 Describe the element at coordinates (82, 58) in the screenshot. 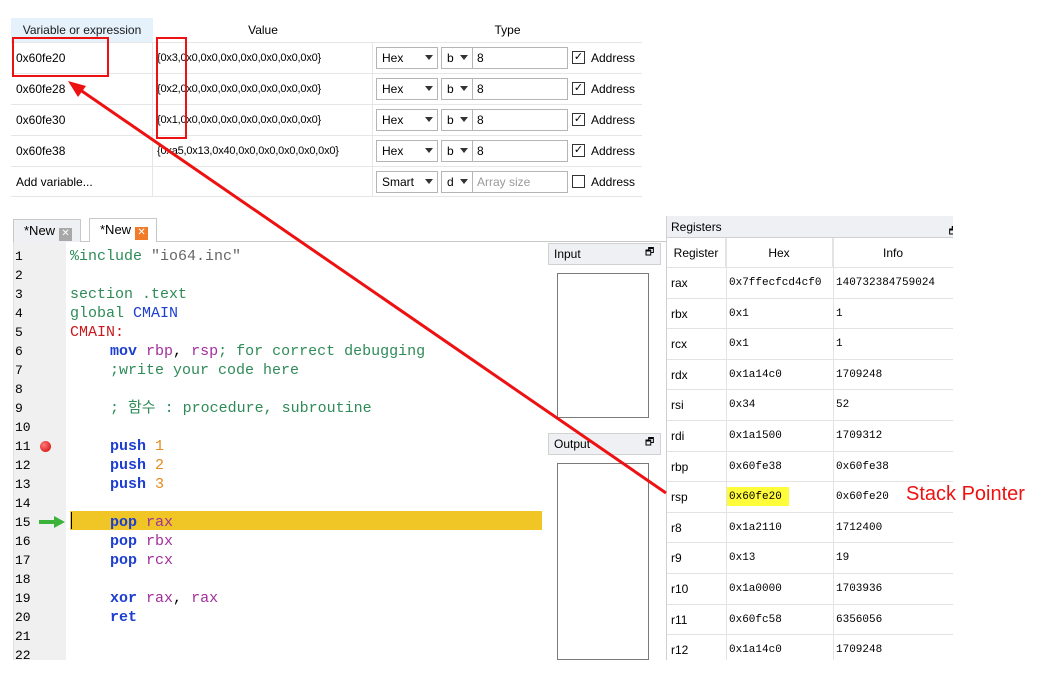

I see `watch-expression: 0x60fe20` at that location.